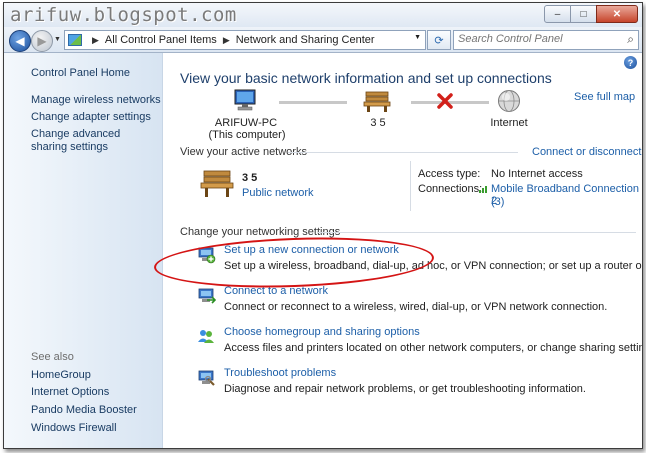  What do you see at coordinates (245, 100) in the screenshot?
I see `computer-icon` at bounding box center [245, 100].